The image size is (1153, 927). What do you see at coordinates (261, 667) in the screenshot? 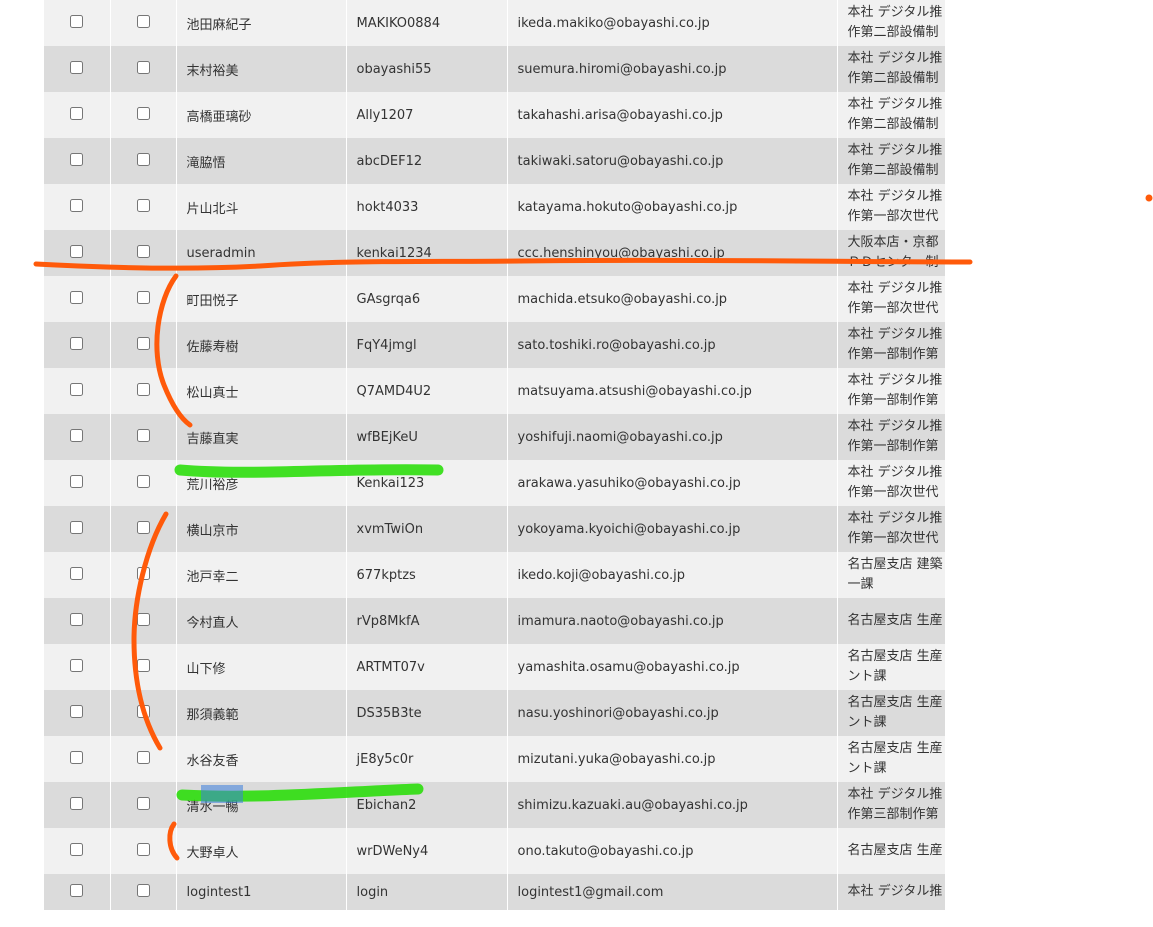
I see `user-name-cell: 山下修` at bounding box center [261, 667].